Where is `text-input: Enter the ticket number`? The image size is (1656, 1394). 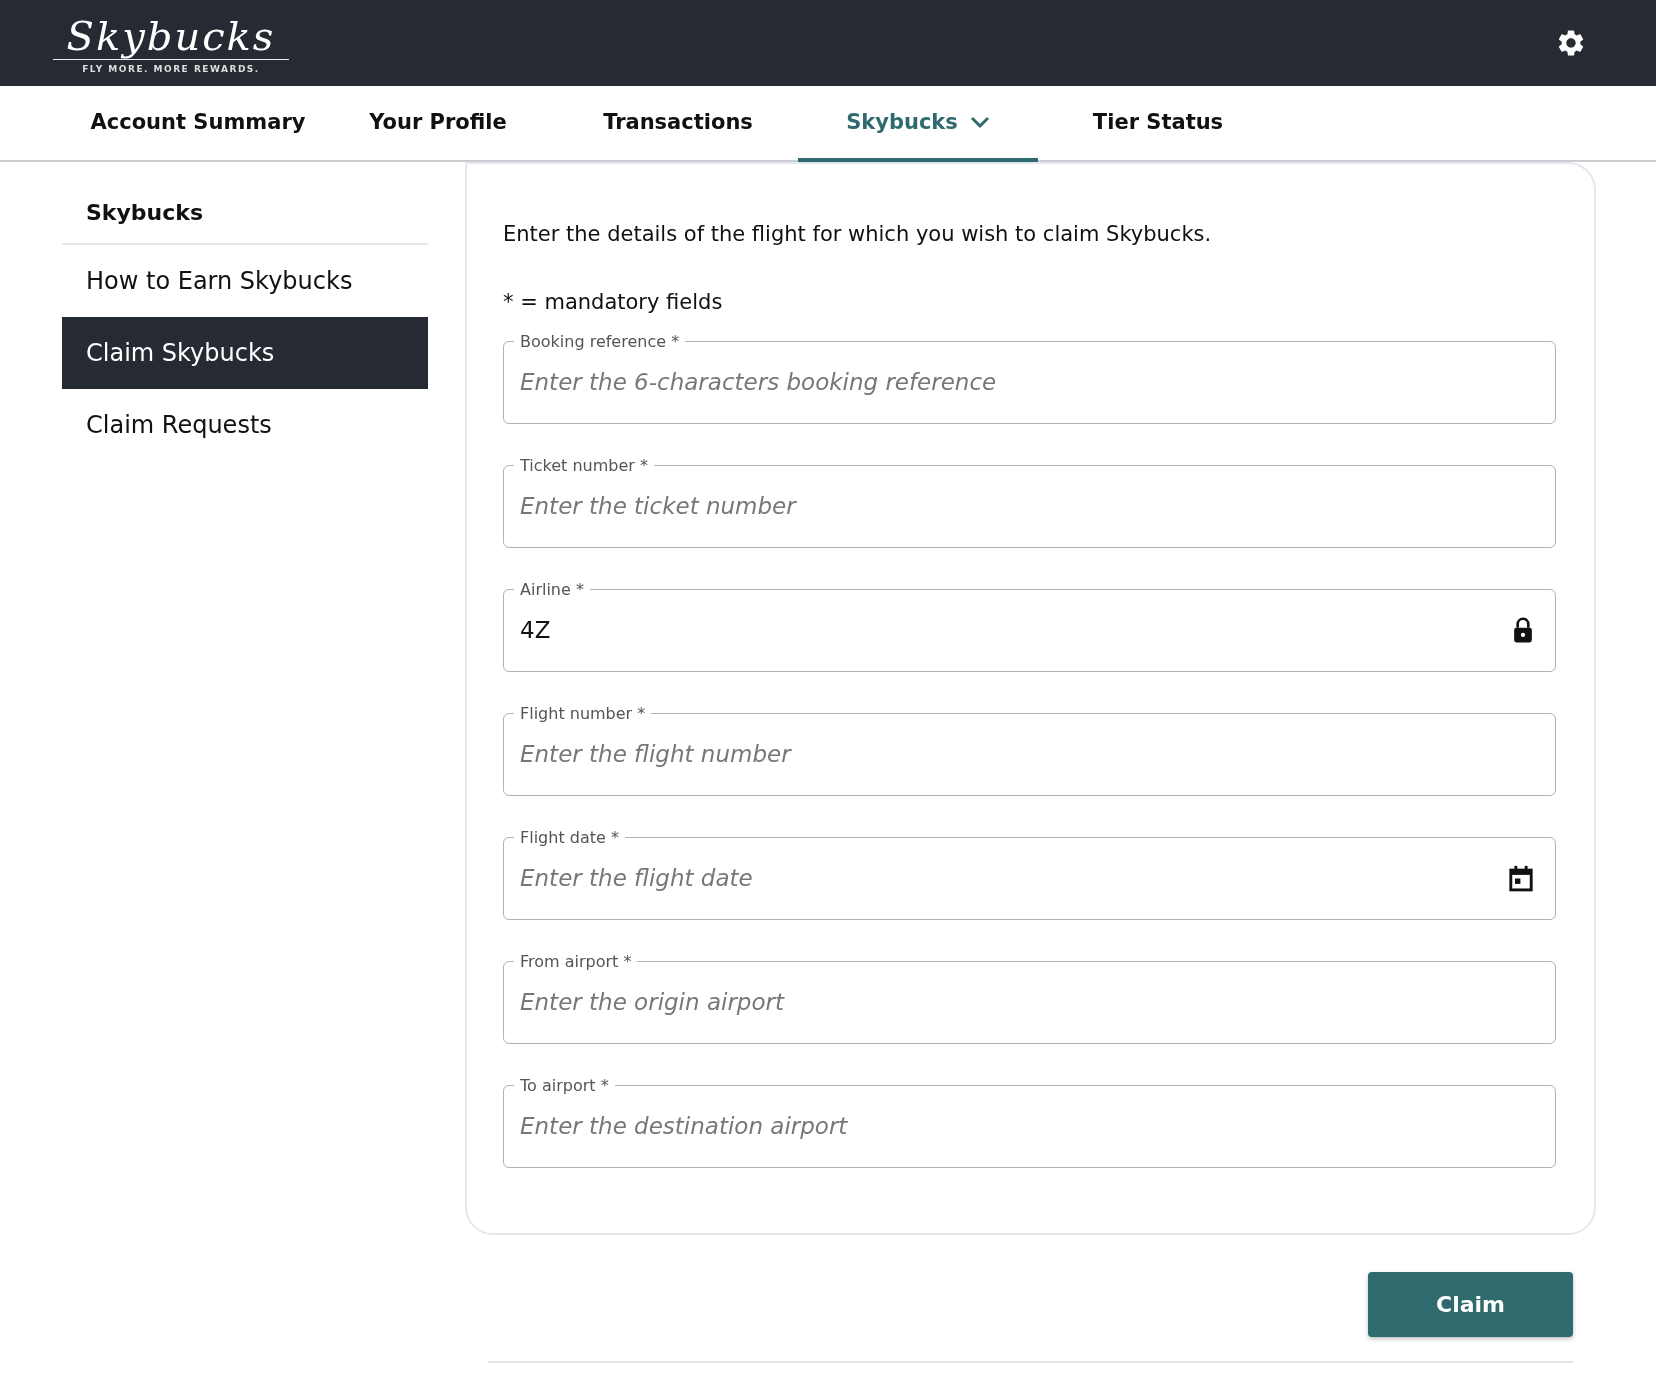 text-input: Enter the ticket number is located at coordinates (1026, 506).